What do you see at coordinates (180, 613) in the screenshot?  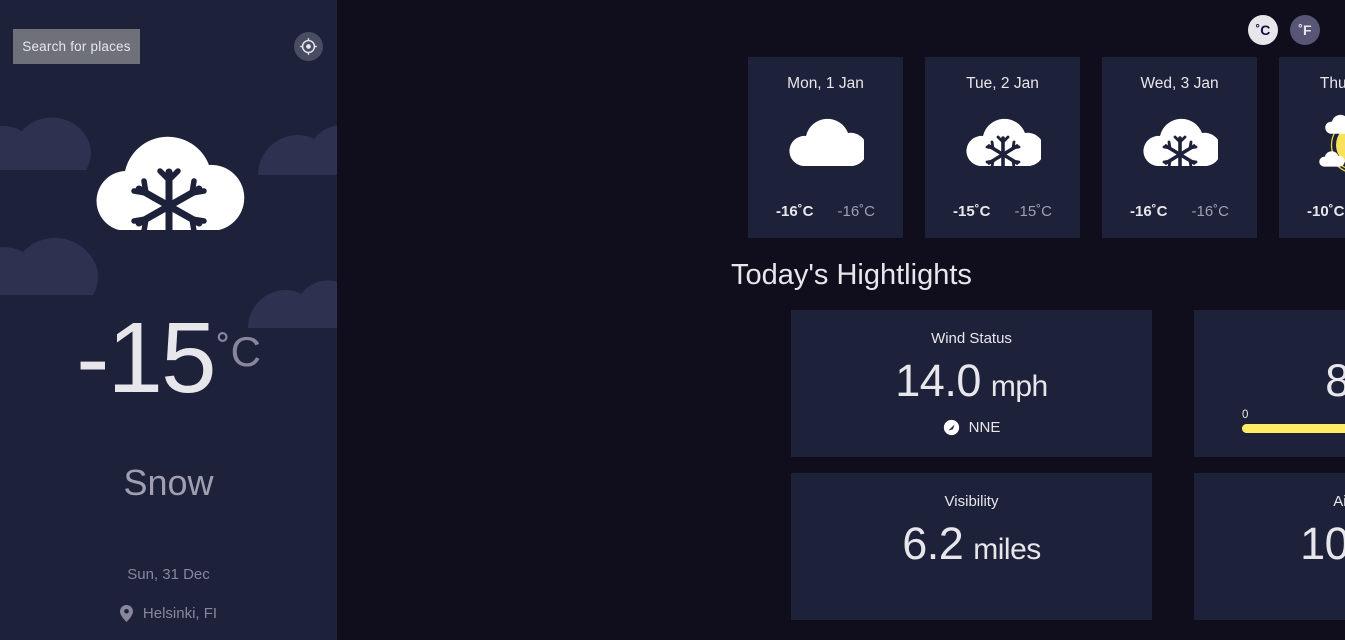 I see `location-name: Helsinki, FI` at bounding box center [180, 613].